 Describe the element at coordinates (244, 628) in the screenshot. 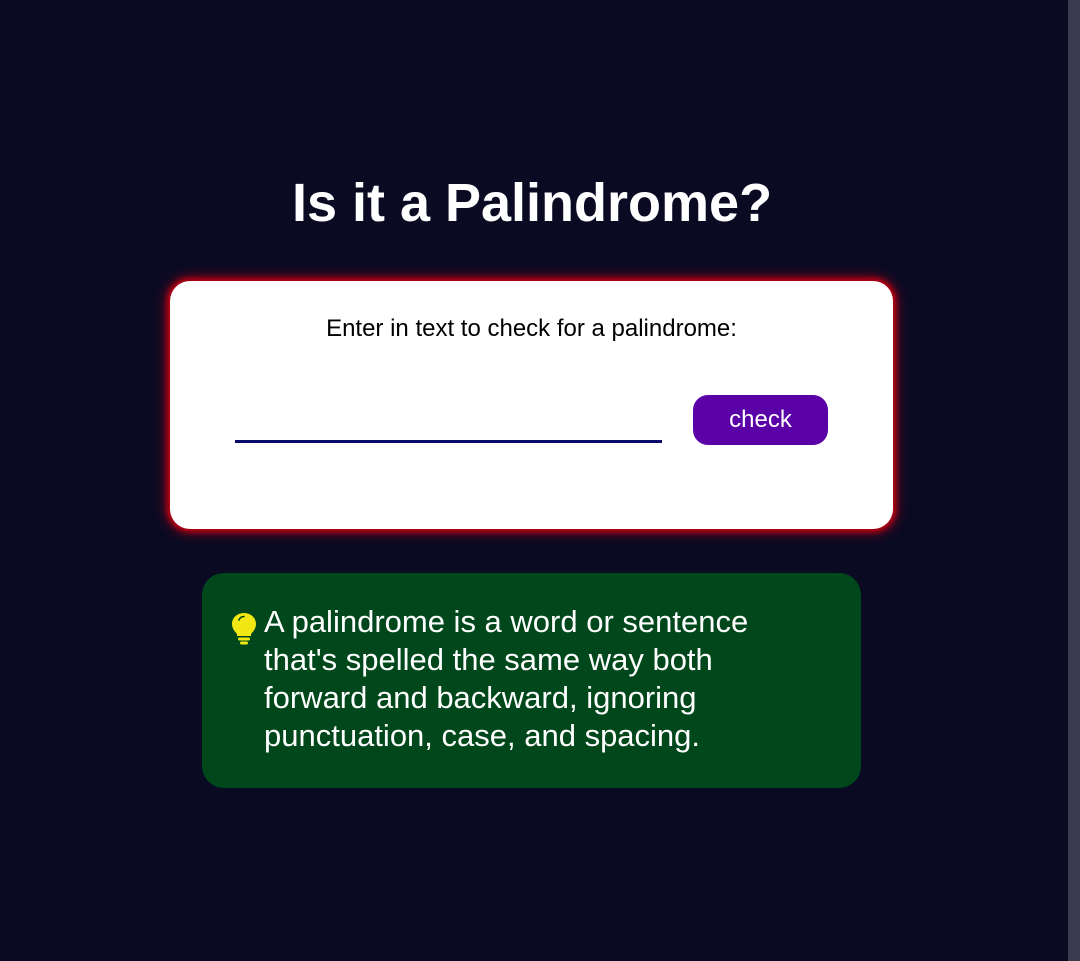

I see `lightbulb-icon` at that location.